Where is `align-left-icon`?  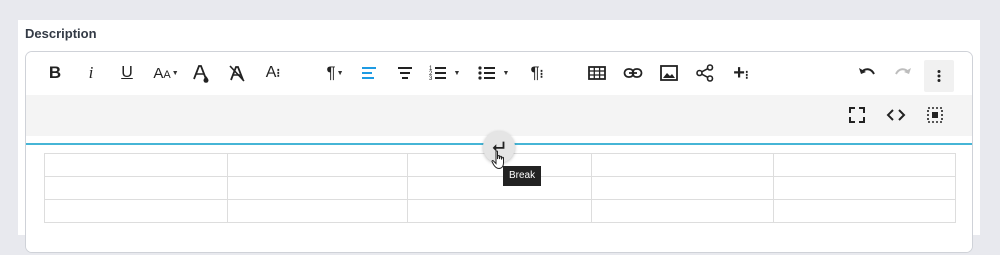 align-left-icon is located at coordinates (369, 73).